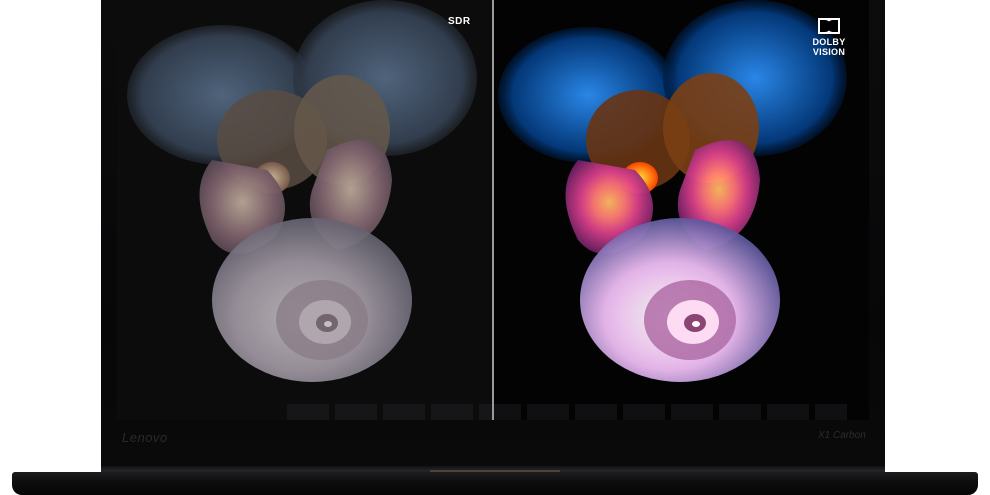  Describe the element at coordinates (567, 412) in the screenshot. I see `keyboard-reflection` at that location.